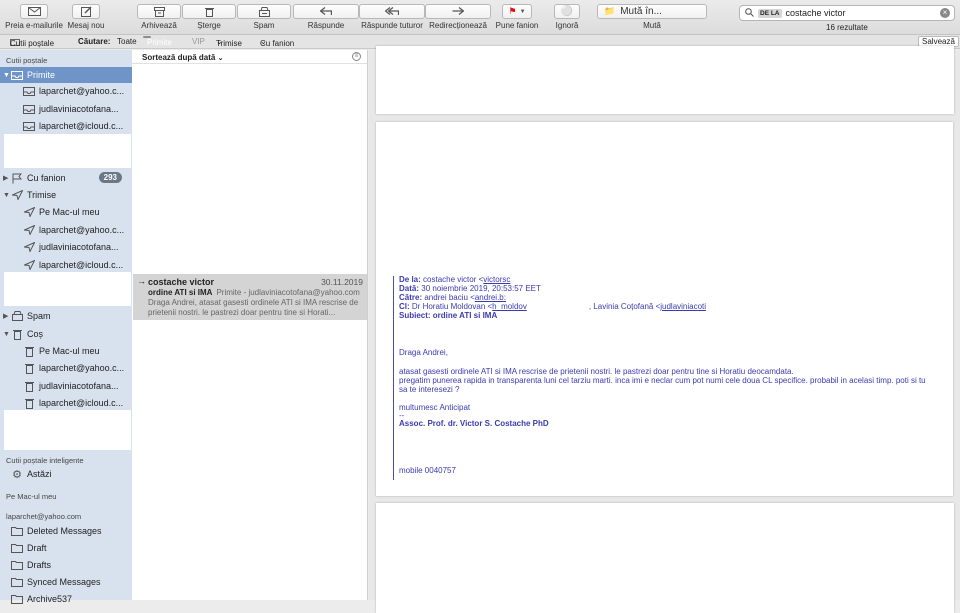 The height and width of the screenshot is (613, 960). Describe the element at coordinates (127, 41) in the screenshot. I see `scope-all: Toate` at that location.